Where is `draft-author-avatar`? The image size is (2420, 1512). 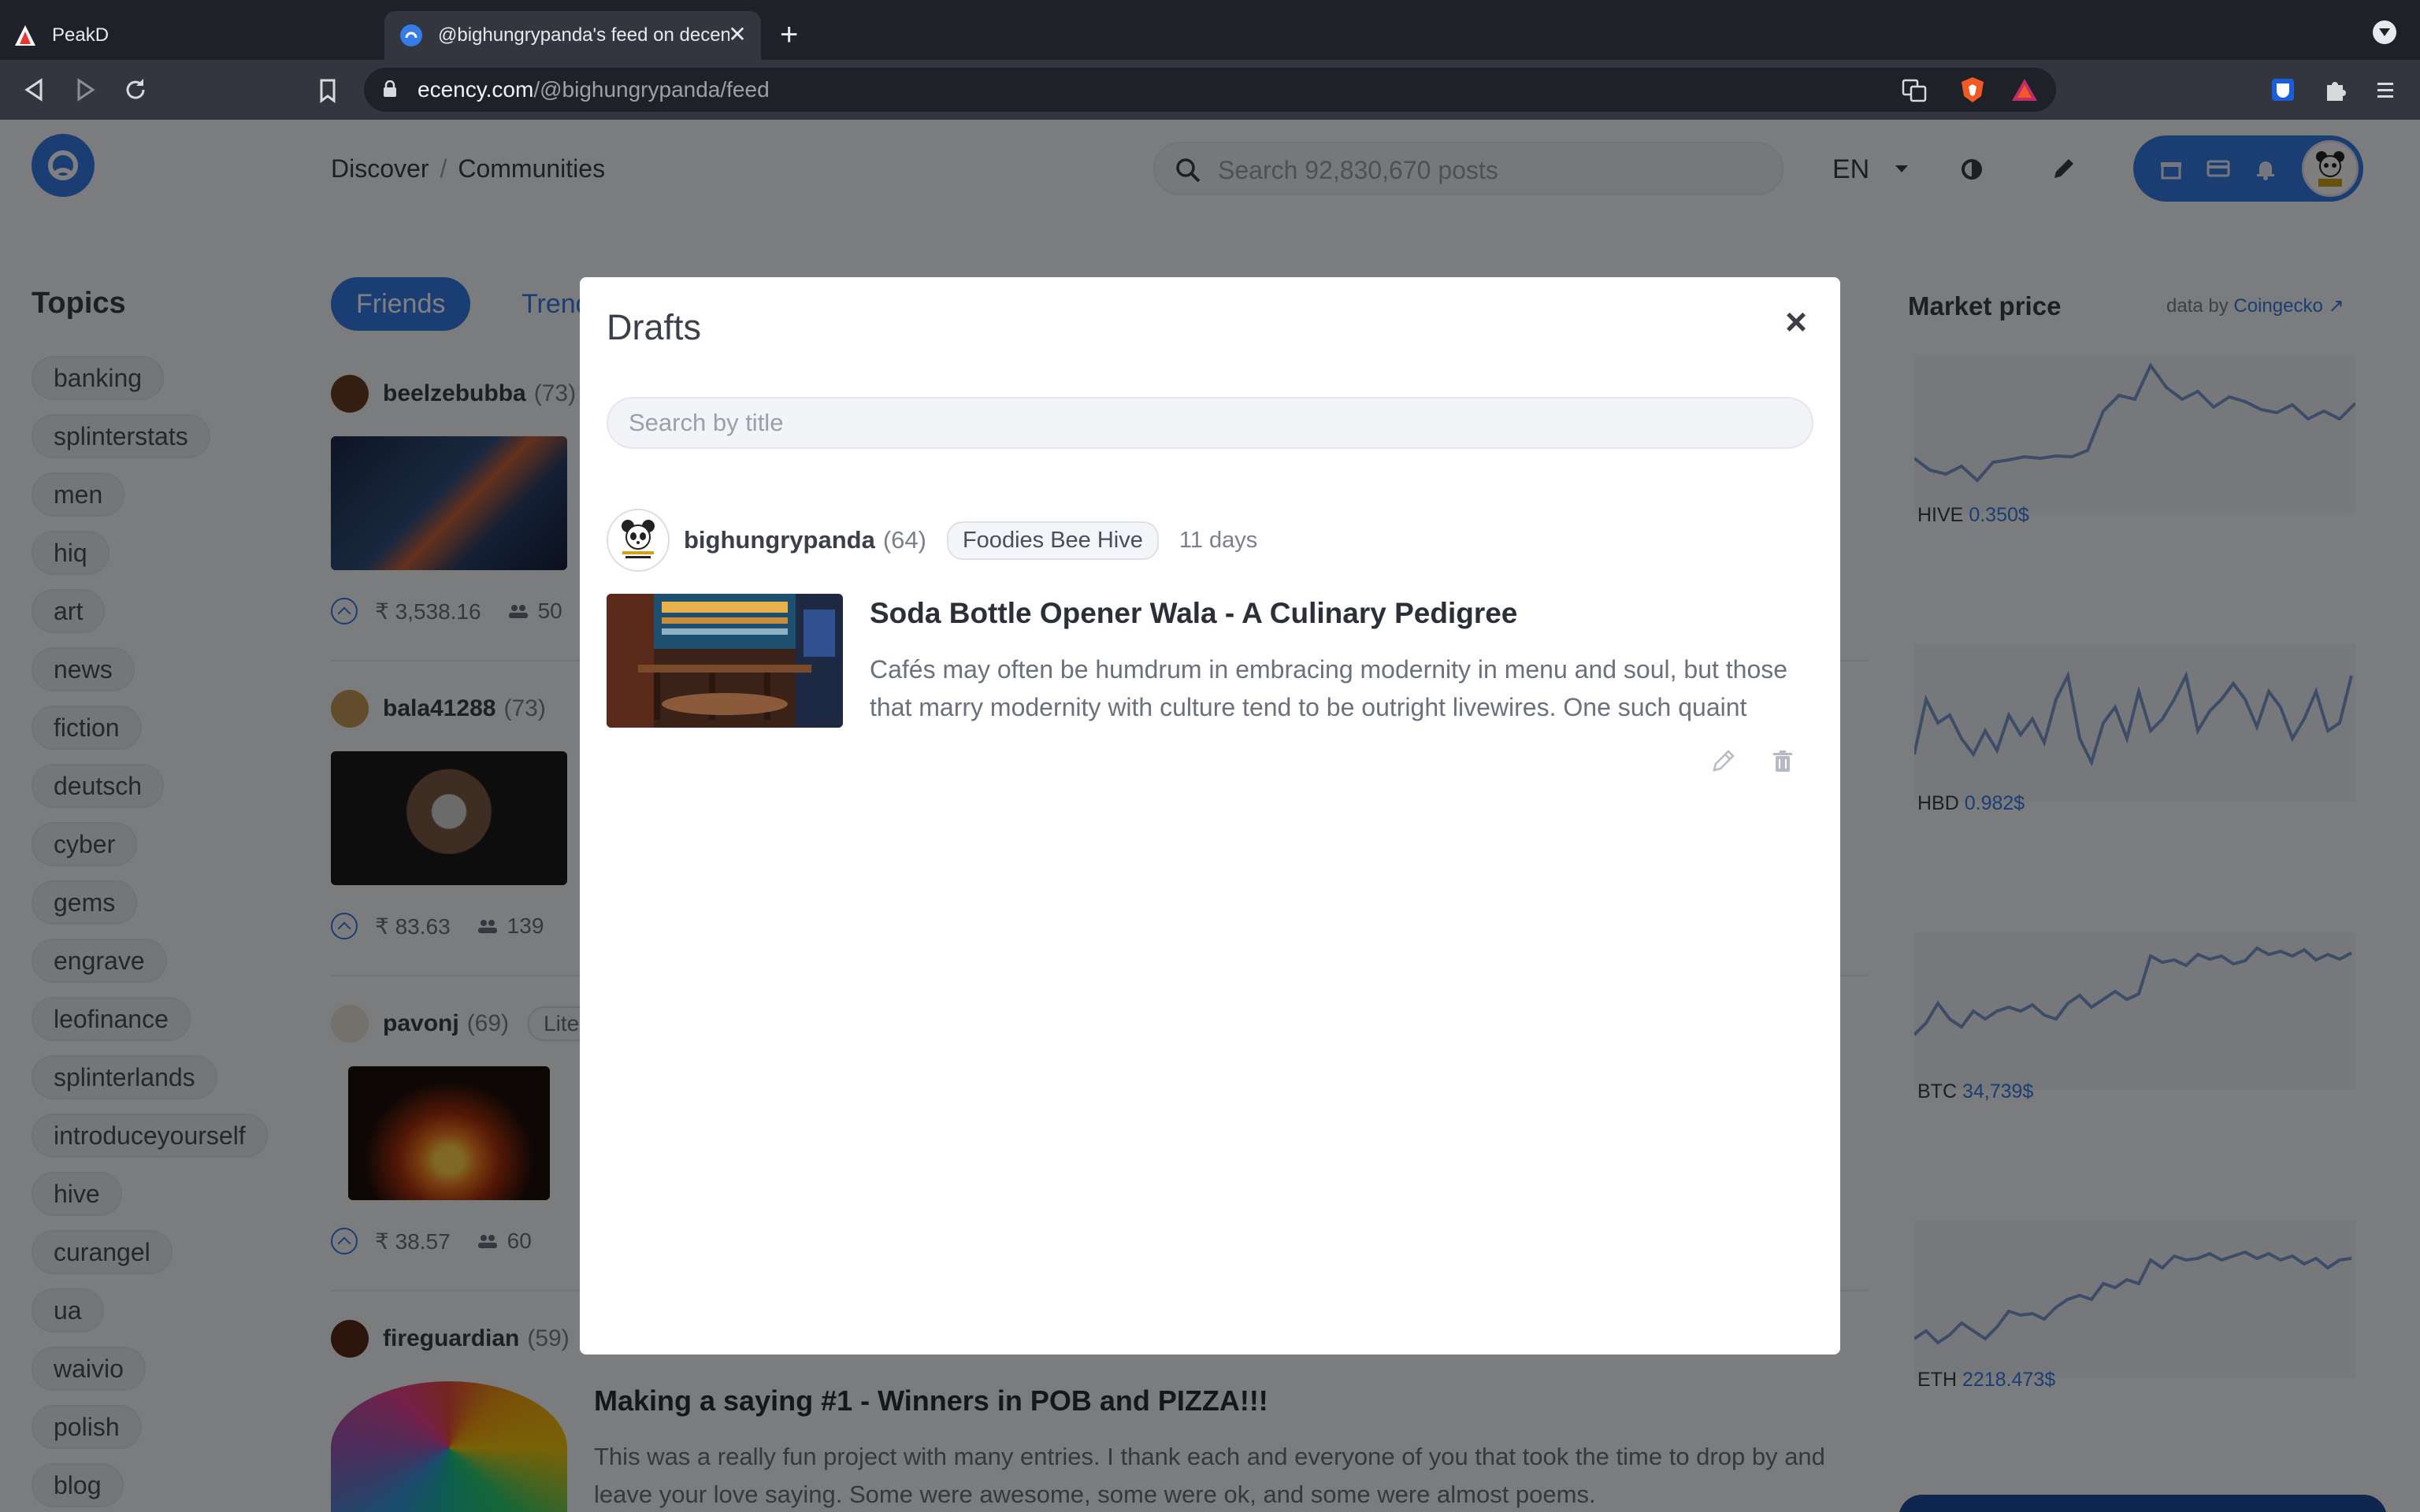
draft-author-avatar is located at coordinates (638, 540).